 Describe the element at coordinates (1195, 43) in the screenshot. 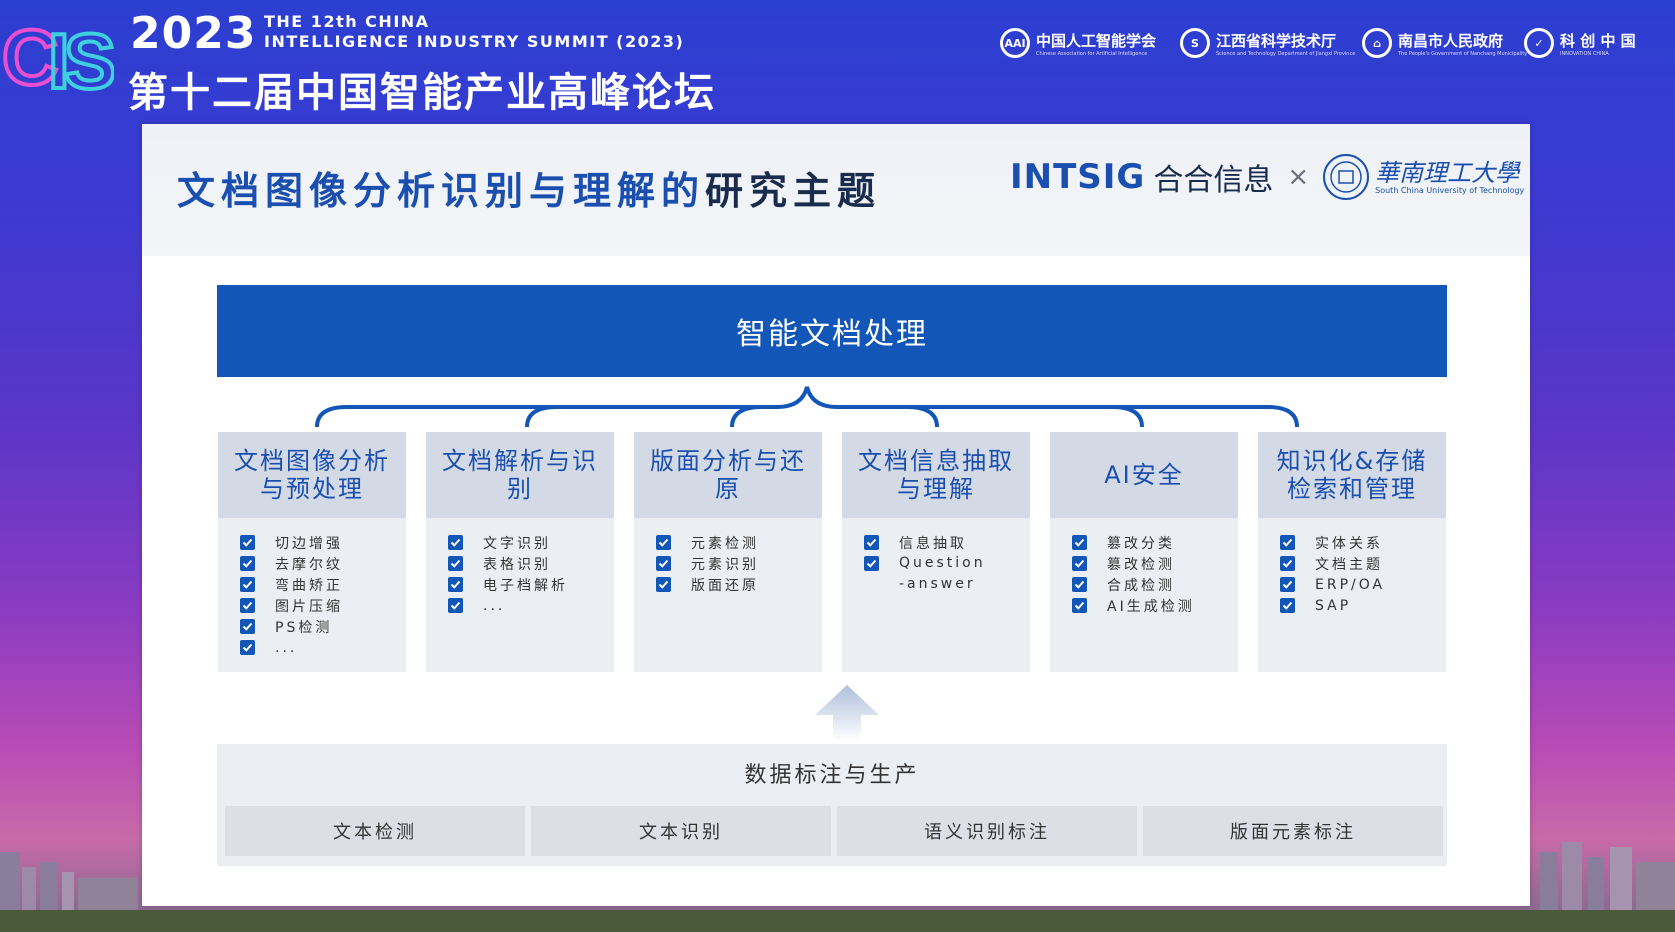

I see `jiangxi-logo-icon: S` at that location.